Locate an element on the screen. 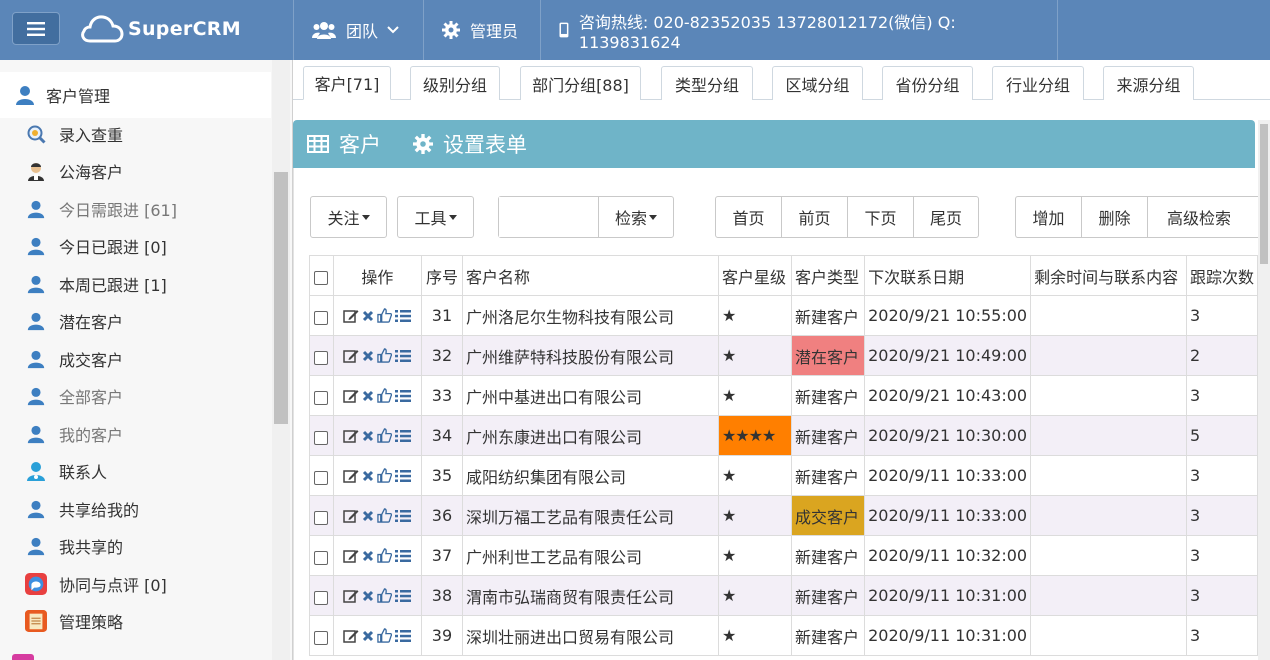  column-header-next-contact: 下次联系日期 is located at coordinates (948, 275).